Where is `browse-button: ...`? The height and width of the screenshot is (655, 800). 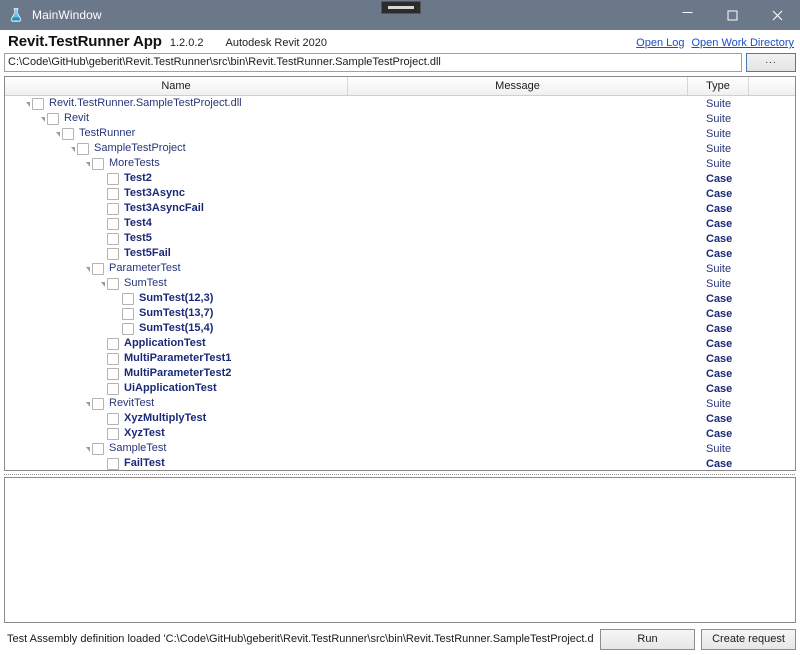
browse-button: ... is located at coordinates (771, 62).